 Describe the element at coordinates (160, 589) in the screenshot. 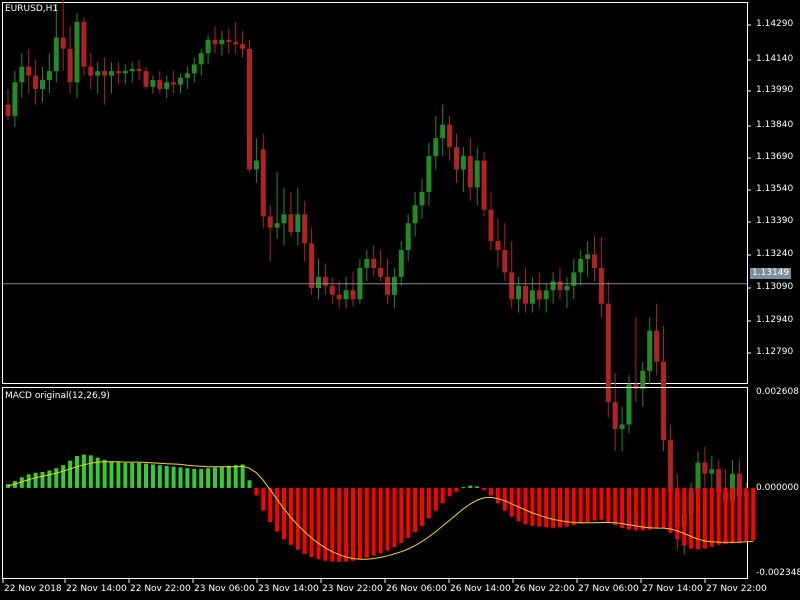

I see `time-axis-label: 22 Nov 22:00` at that location.